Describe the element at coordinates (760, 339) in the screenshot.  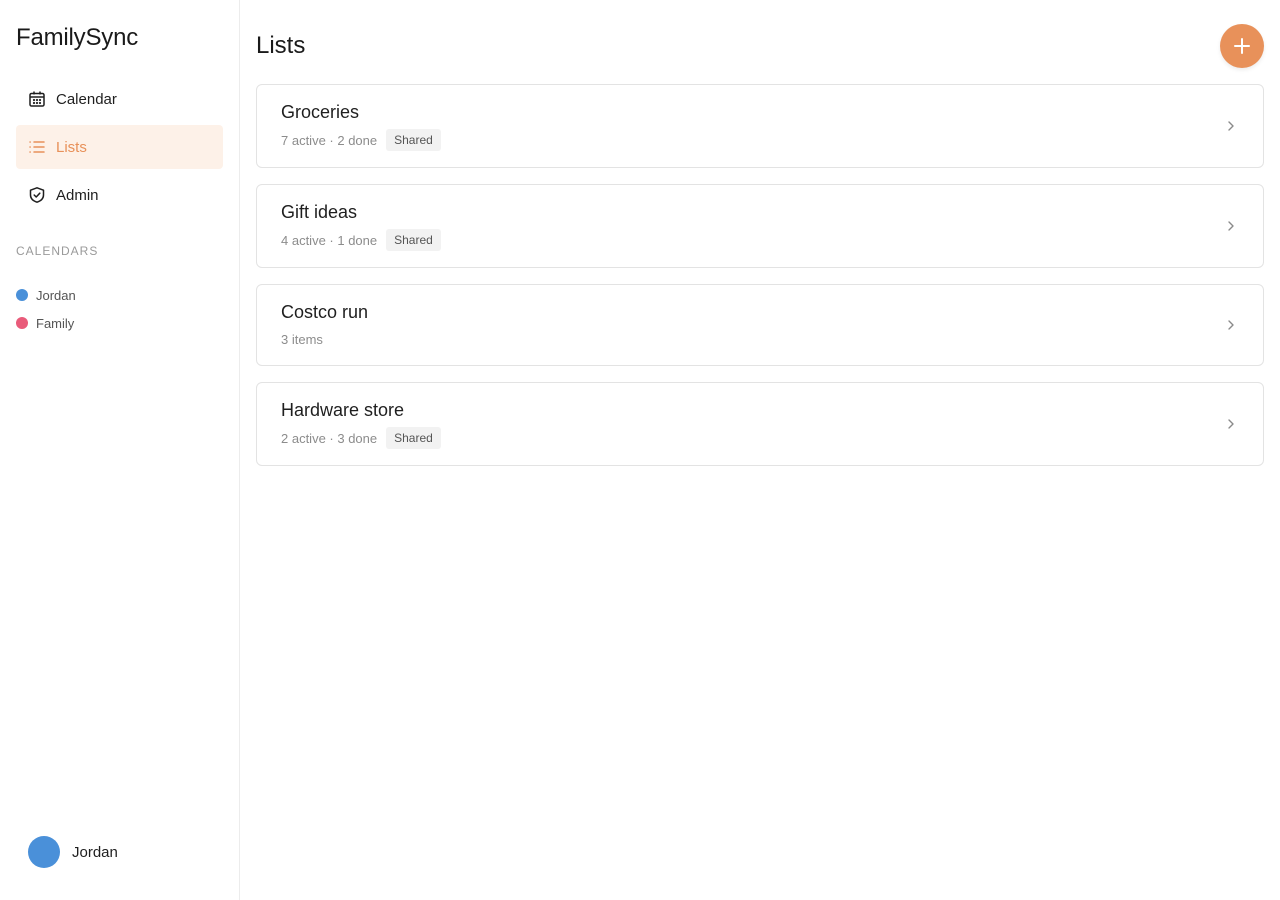
I see `list-meta: 3 items` at that location.